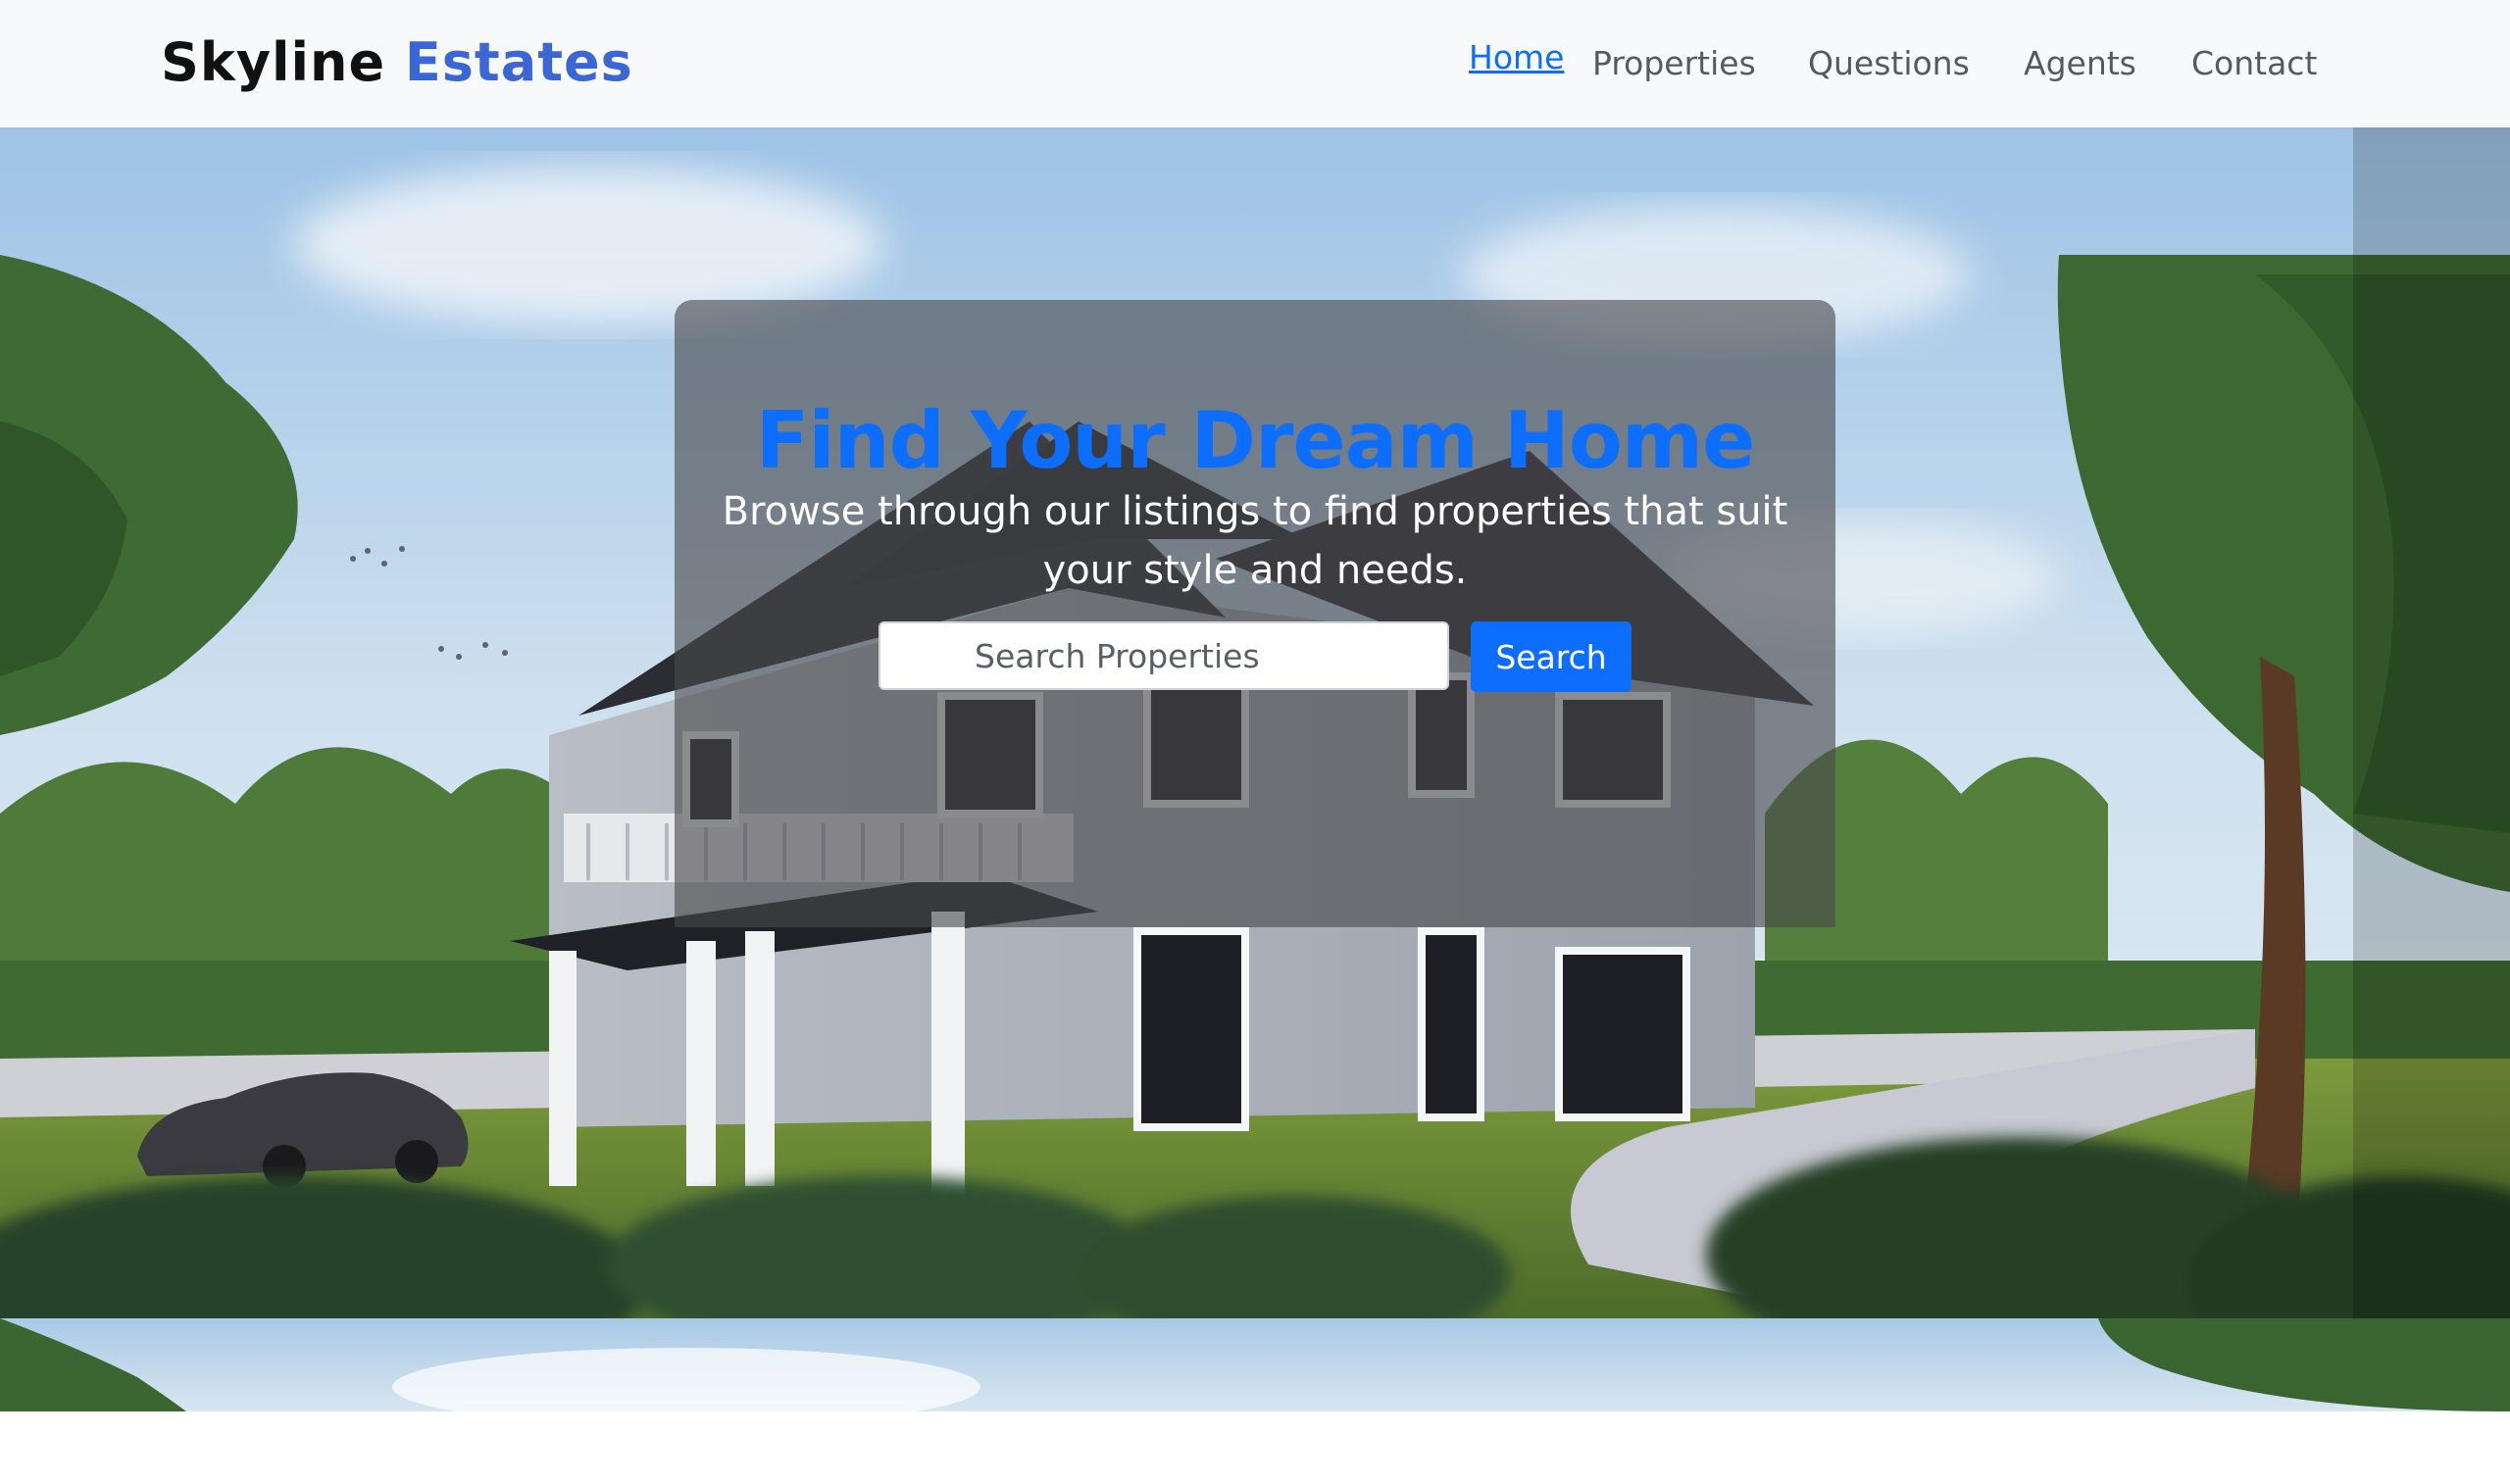 The height and width of the screenshot is (1484, 2510). Describe the element at coordinates (518, 62) in the screenshot. I see `brand-name-part2: Estates` at that location.